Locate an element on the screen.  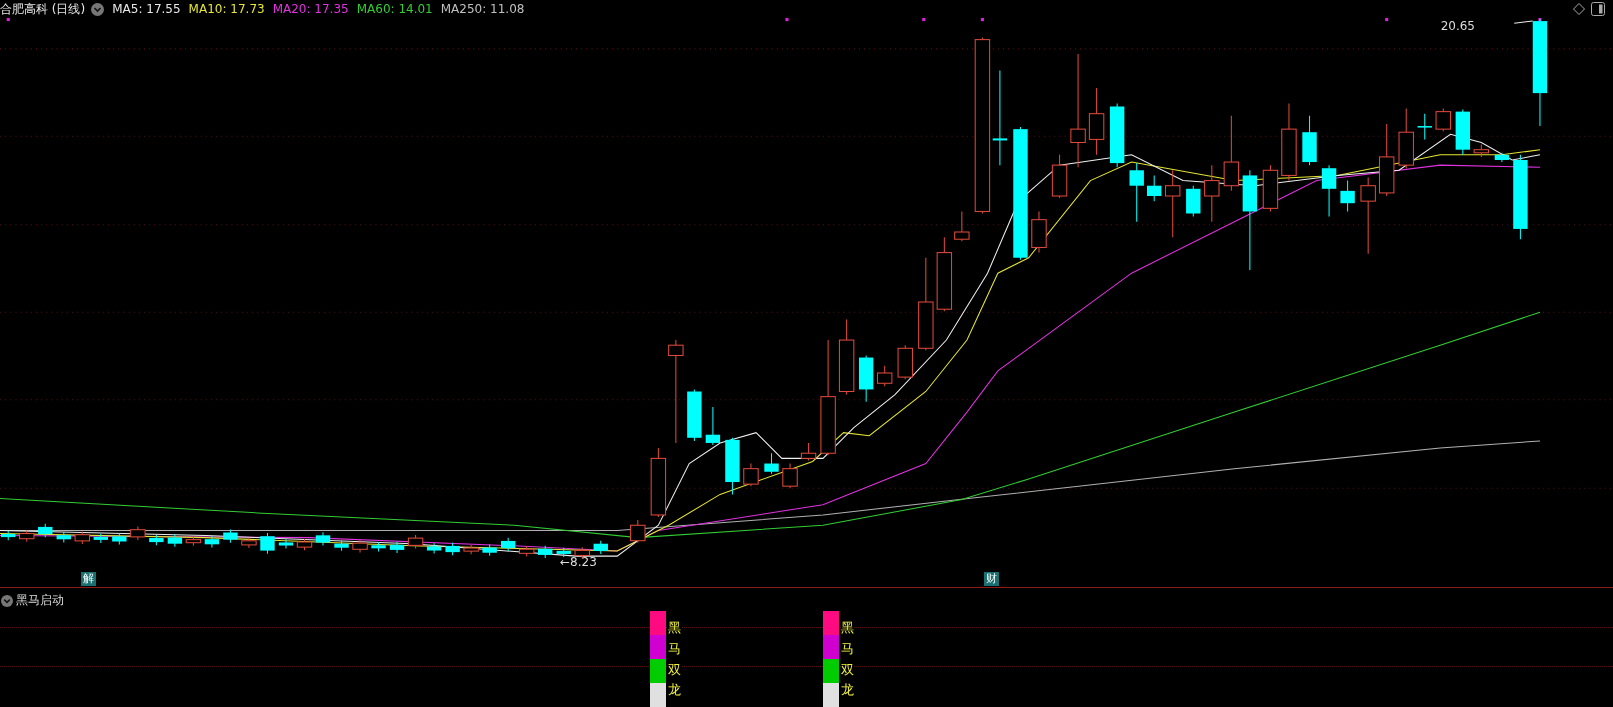
low-price-label: ←8.23 is located at coordinates (578, 562).